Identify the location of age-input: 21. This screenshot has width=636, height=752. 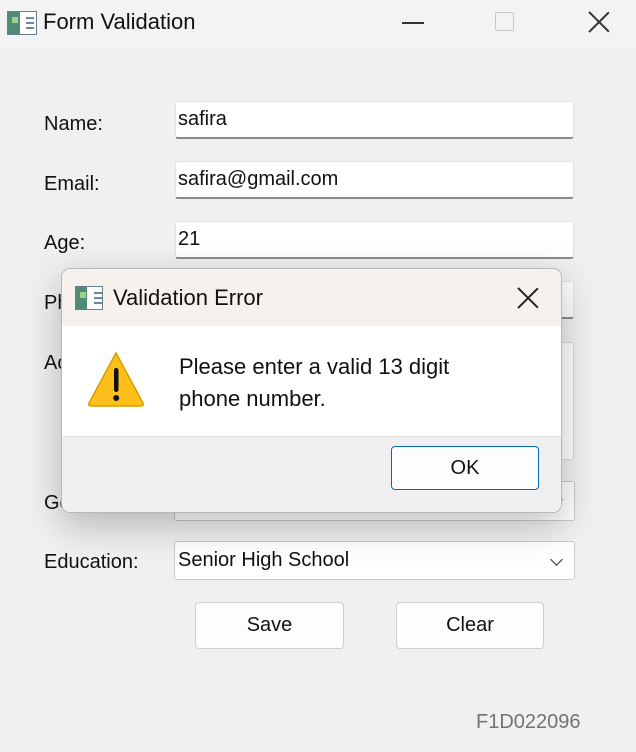
(374, 240).